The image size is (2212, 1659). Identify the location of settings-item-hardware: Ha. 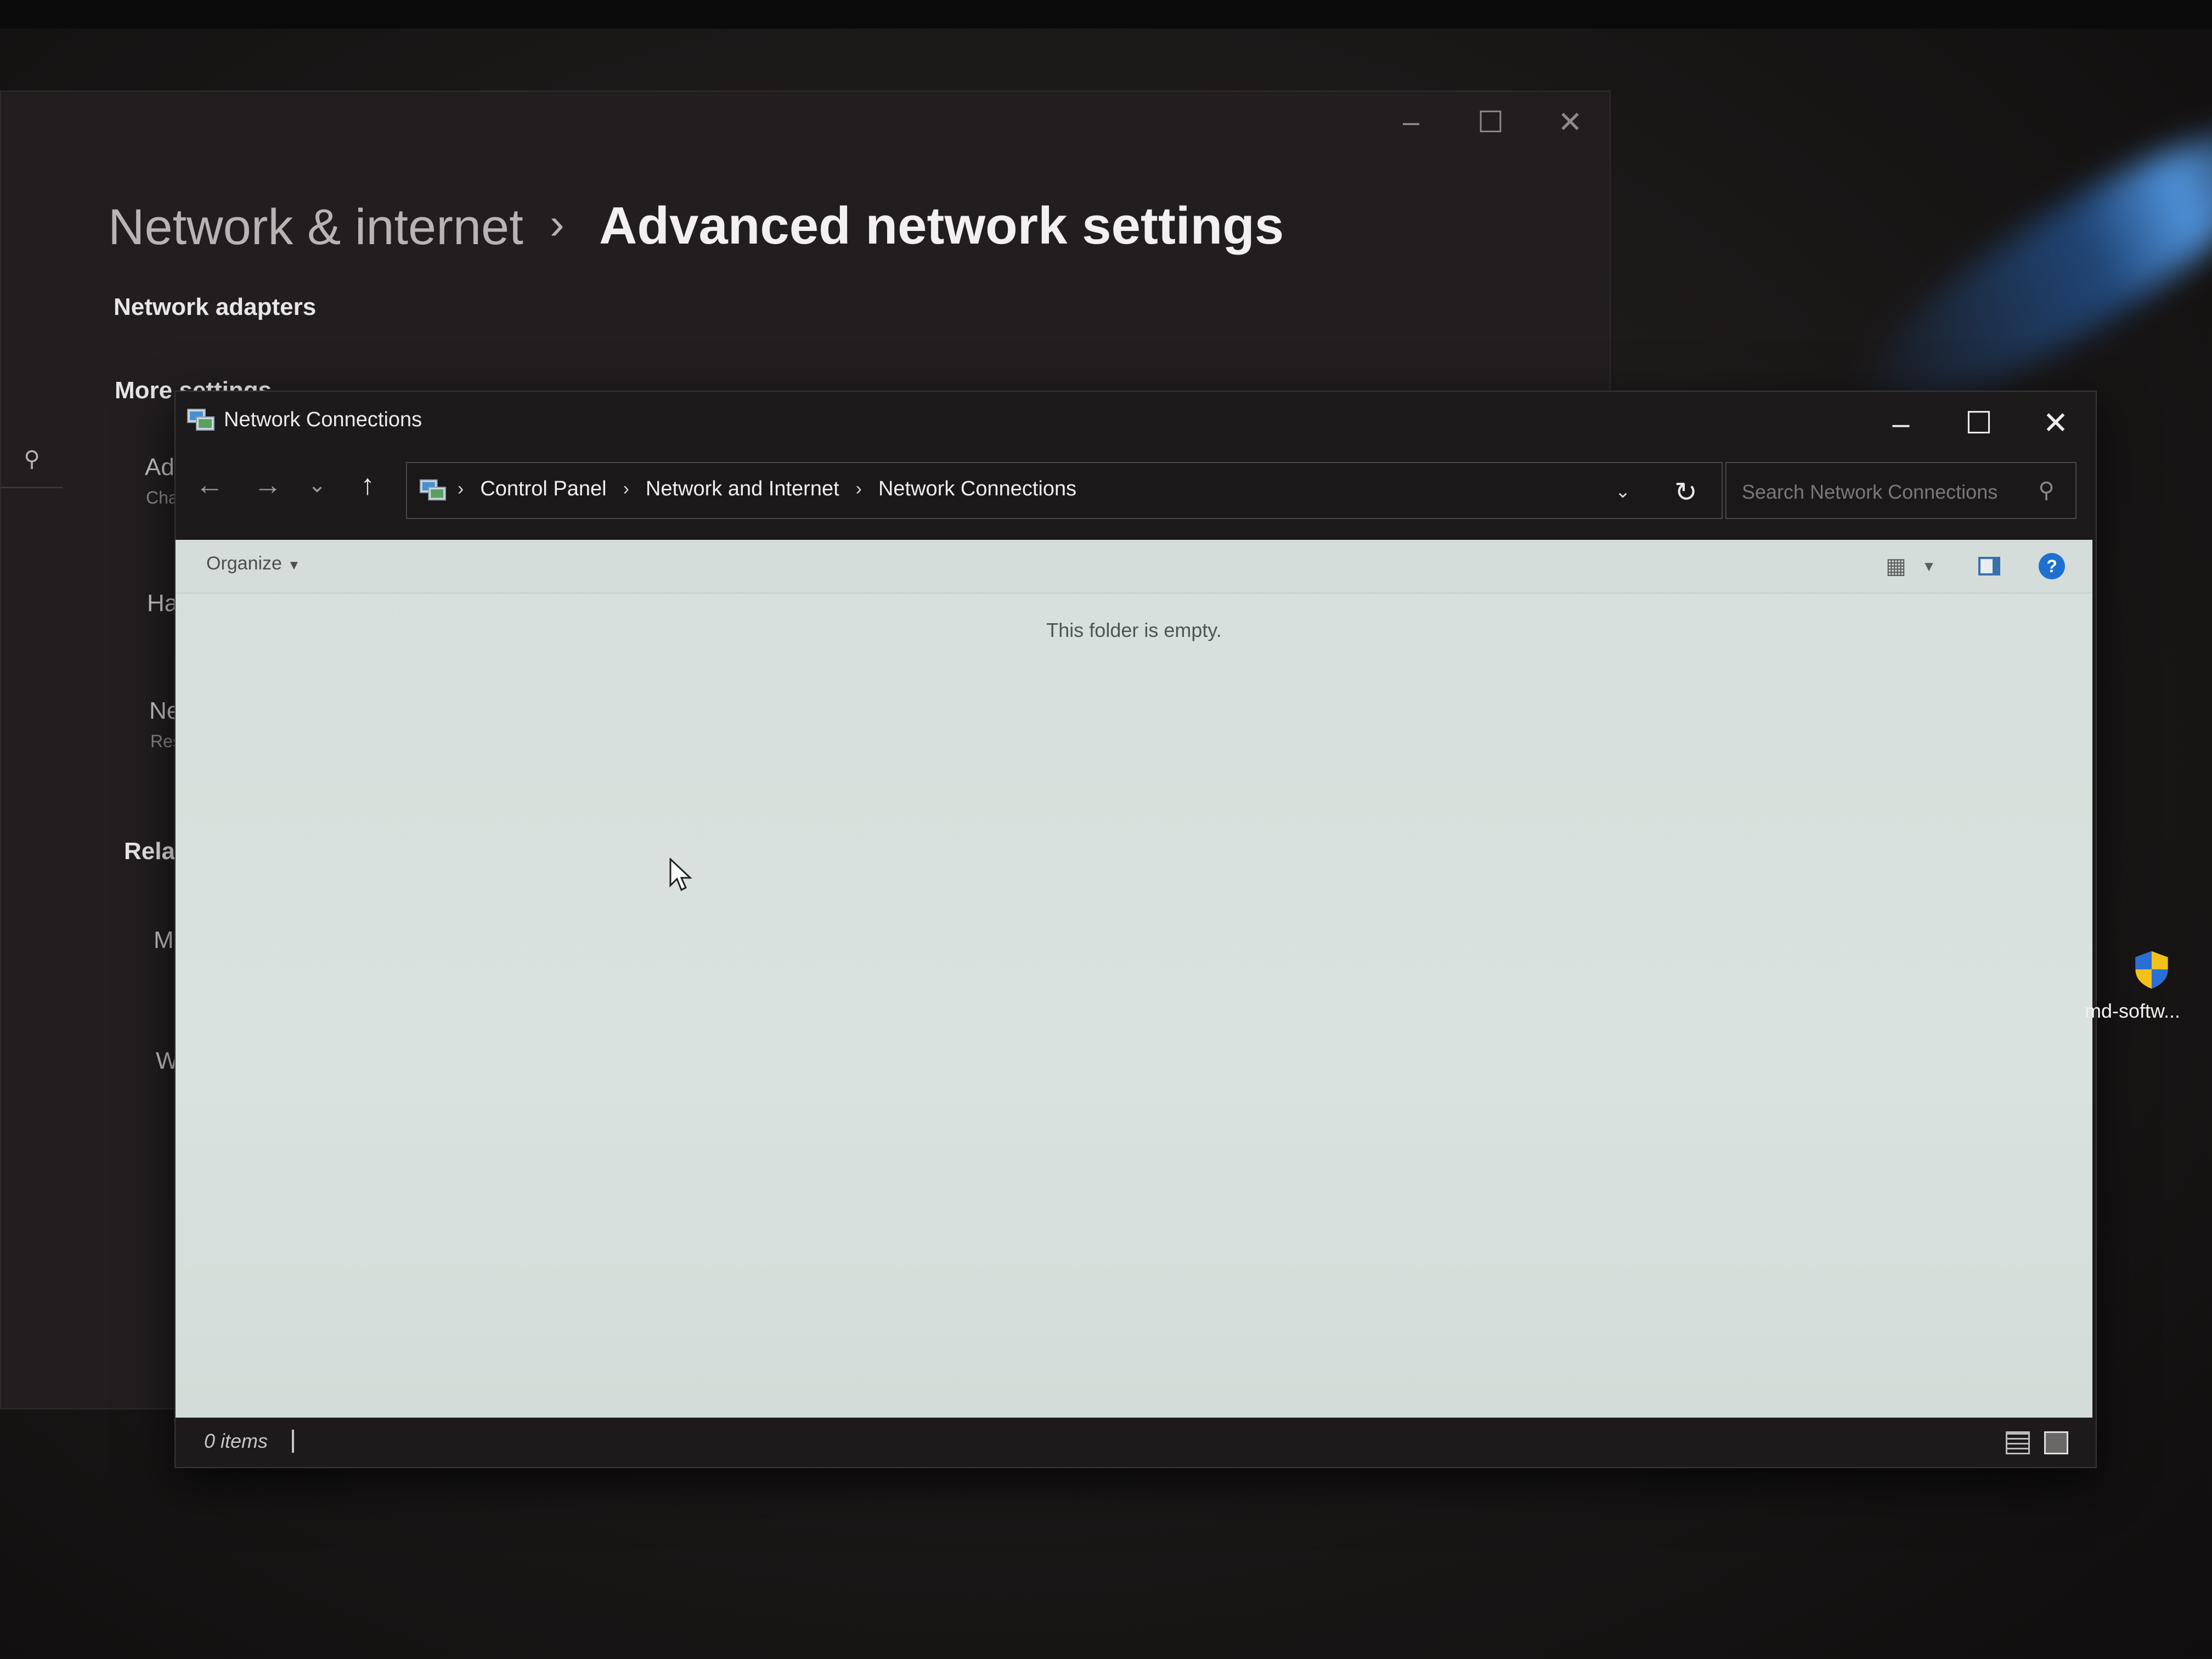
(162, 603).